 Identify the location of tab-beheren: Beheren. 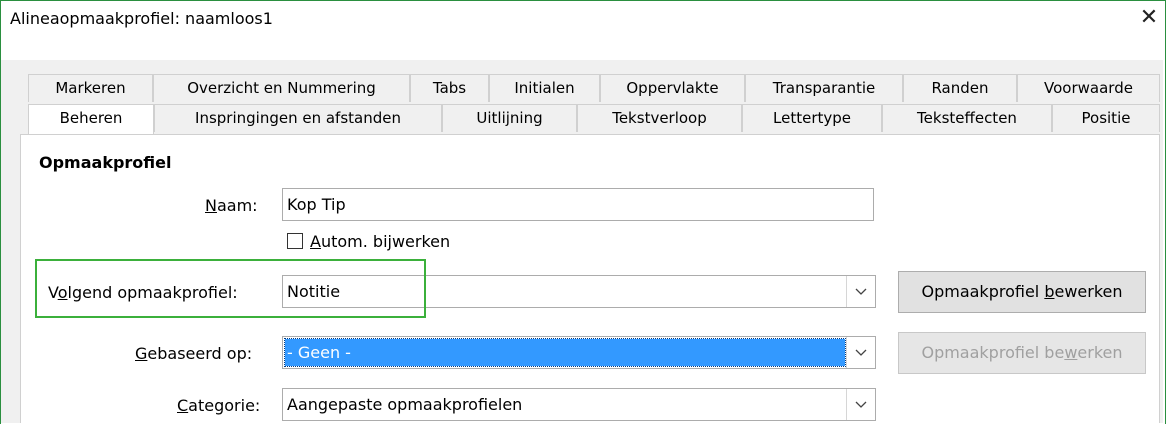
(91, 119).